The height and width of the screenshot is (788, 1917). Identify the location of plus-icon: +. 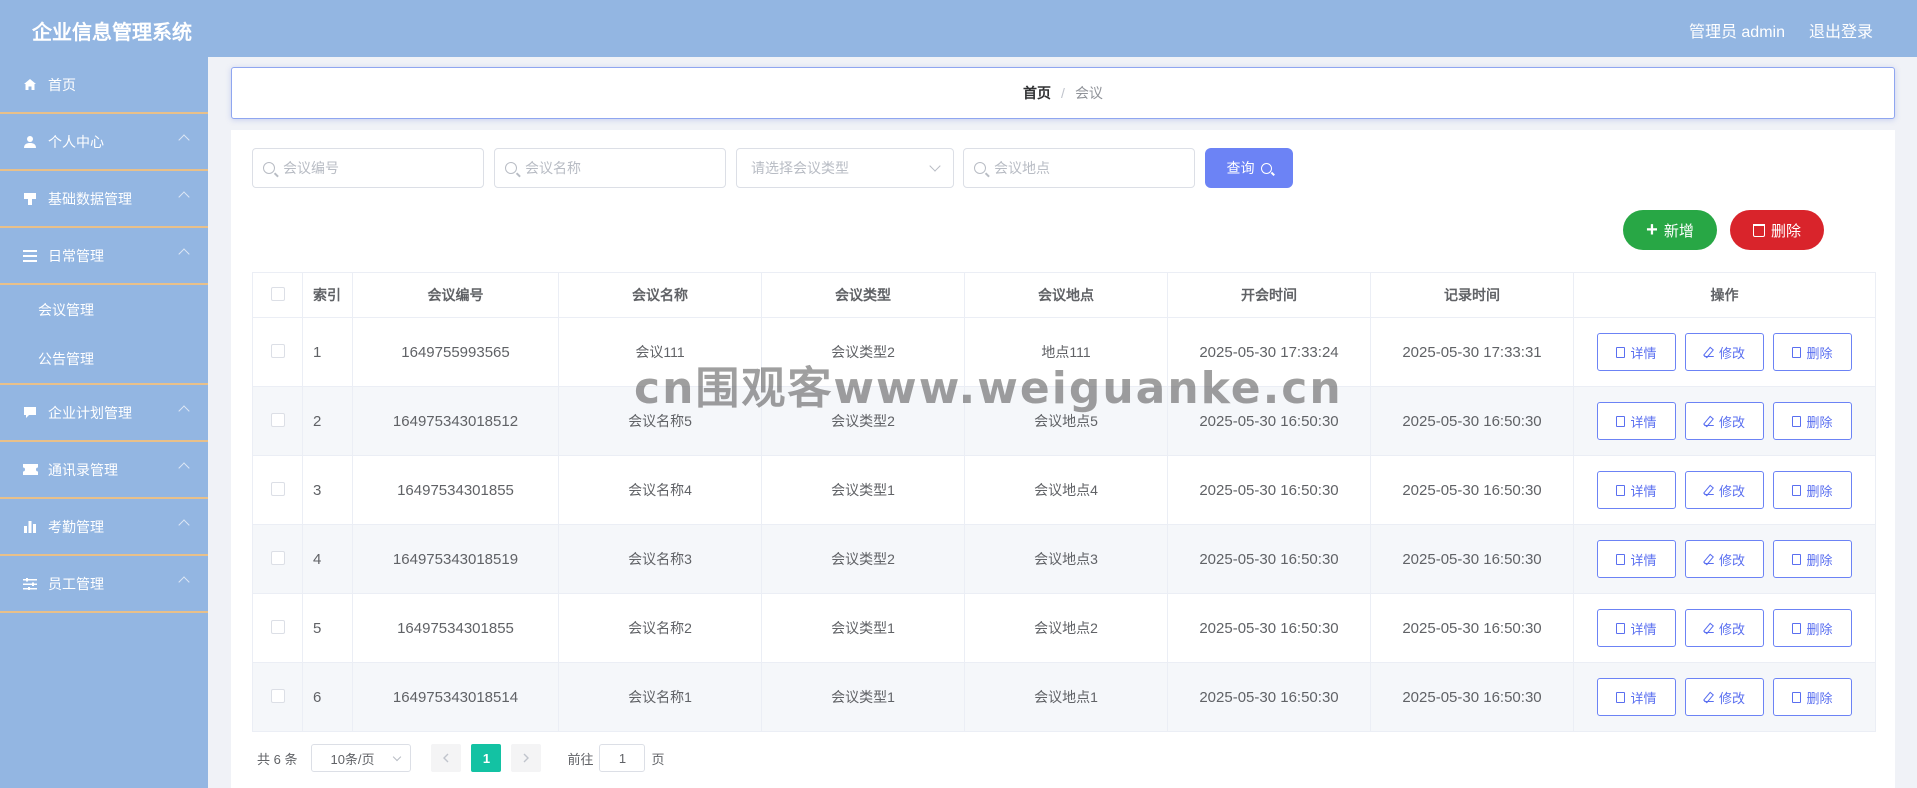
(1652, 230).